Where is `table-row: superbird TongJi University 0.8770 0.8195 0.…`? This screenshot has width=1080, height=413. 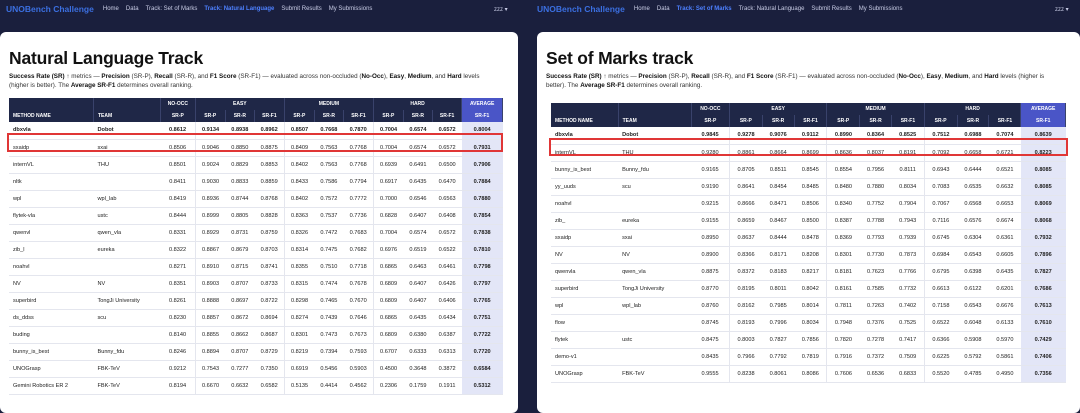
table-row: superbird TongJi University 0.8770 0.8195 0.… is located at coordinates (808, 289).